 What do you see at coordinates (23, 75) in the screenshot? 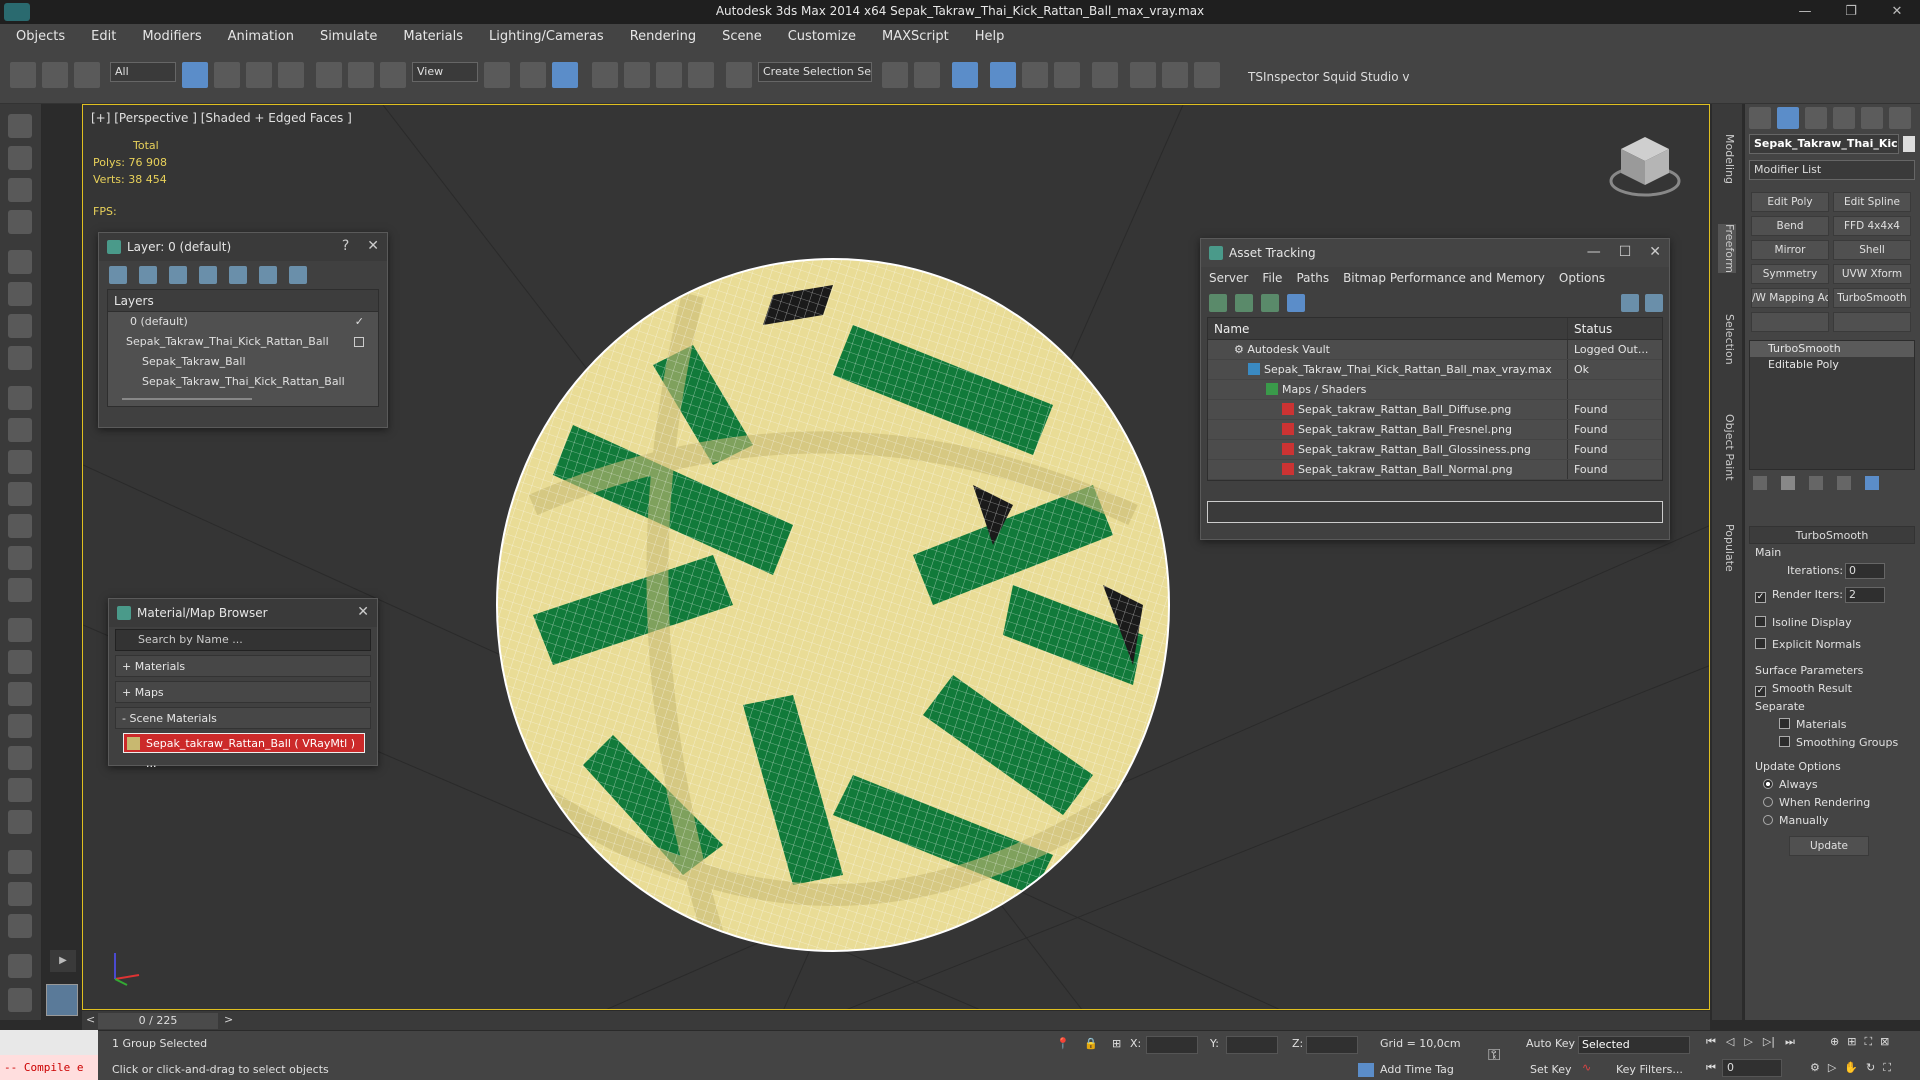
I see `select-link-icon` at bounding box center [23, 75].